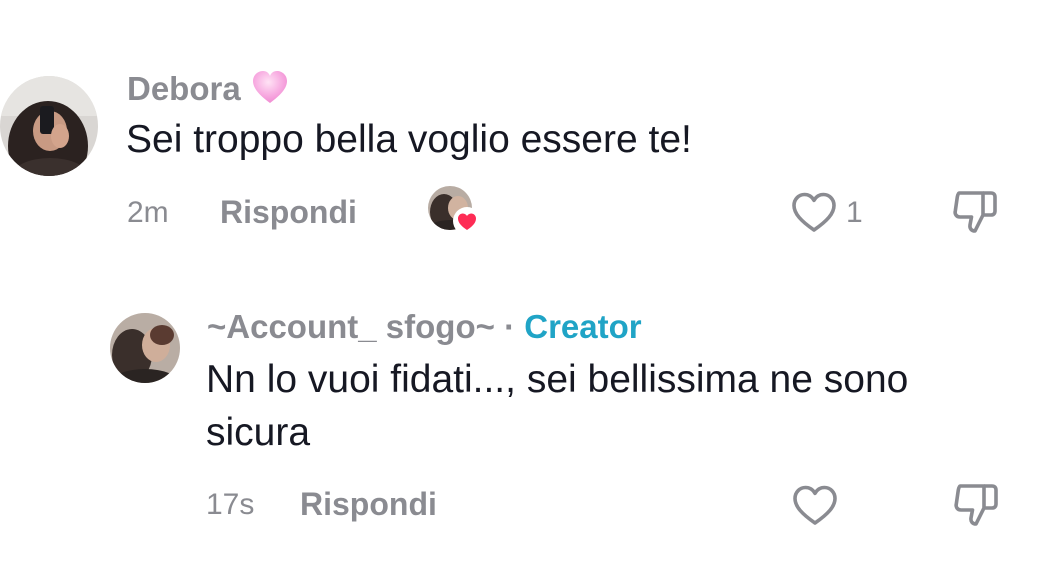  What do you see at coordinates (184, 88) in the screenshot?
I see `username-text: Debora` at bounding box center [184, 88].